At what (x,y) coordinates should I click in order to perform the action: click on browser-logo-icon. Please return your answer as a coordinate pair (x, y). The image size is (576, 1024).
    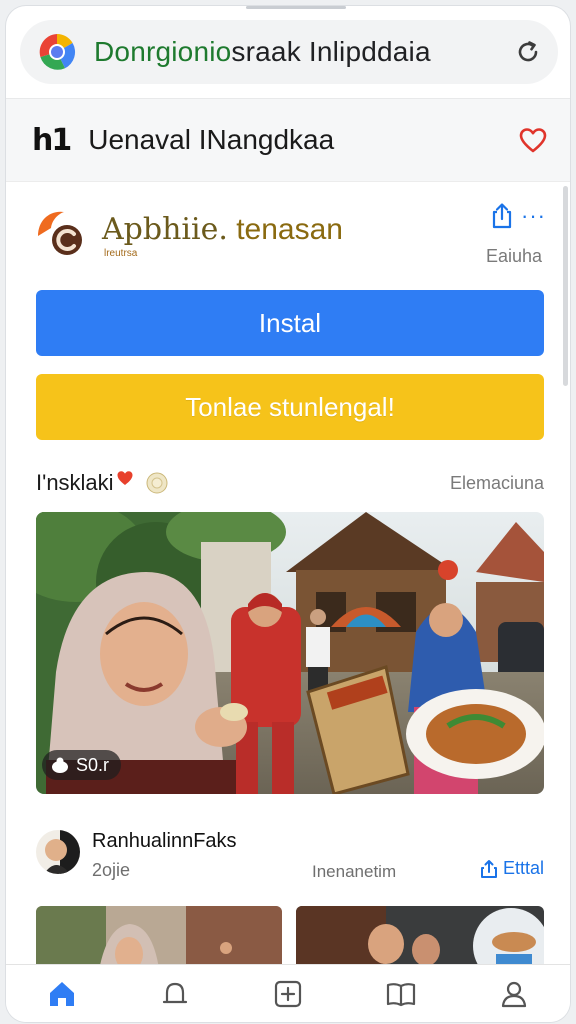
    Looking at the image, I should click on (57, 51).